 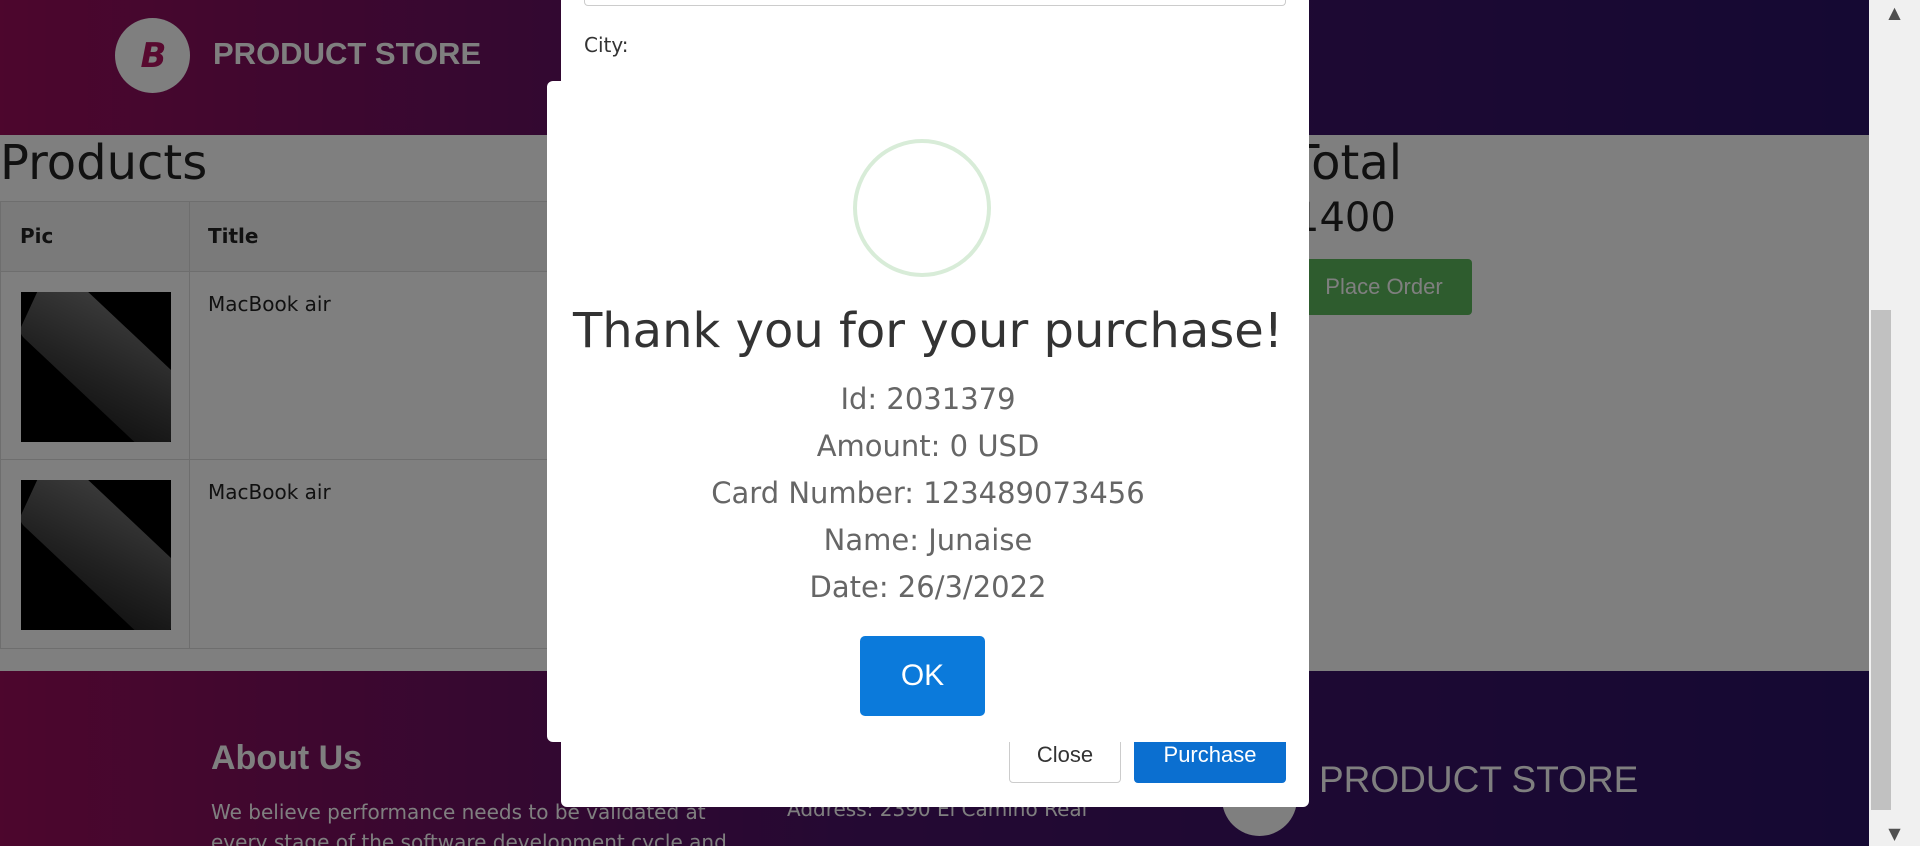 I want to click on order-name: Name: Junaise, so click(x=928, y=540).